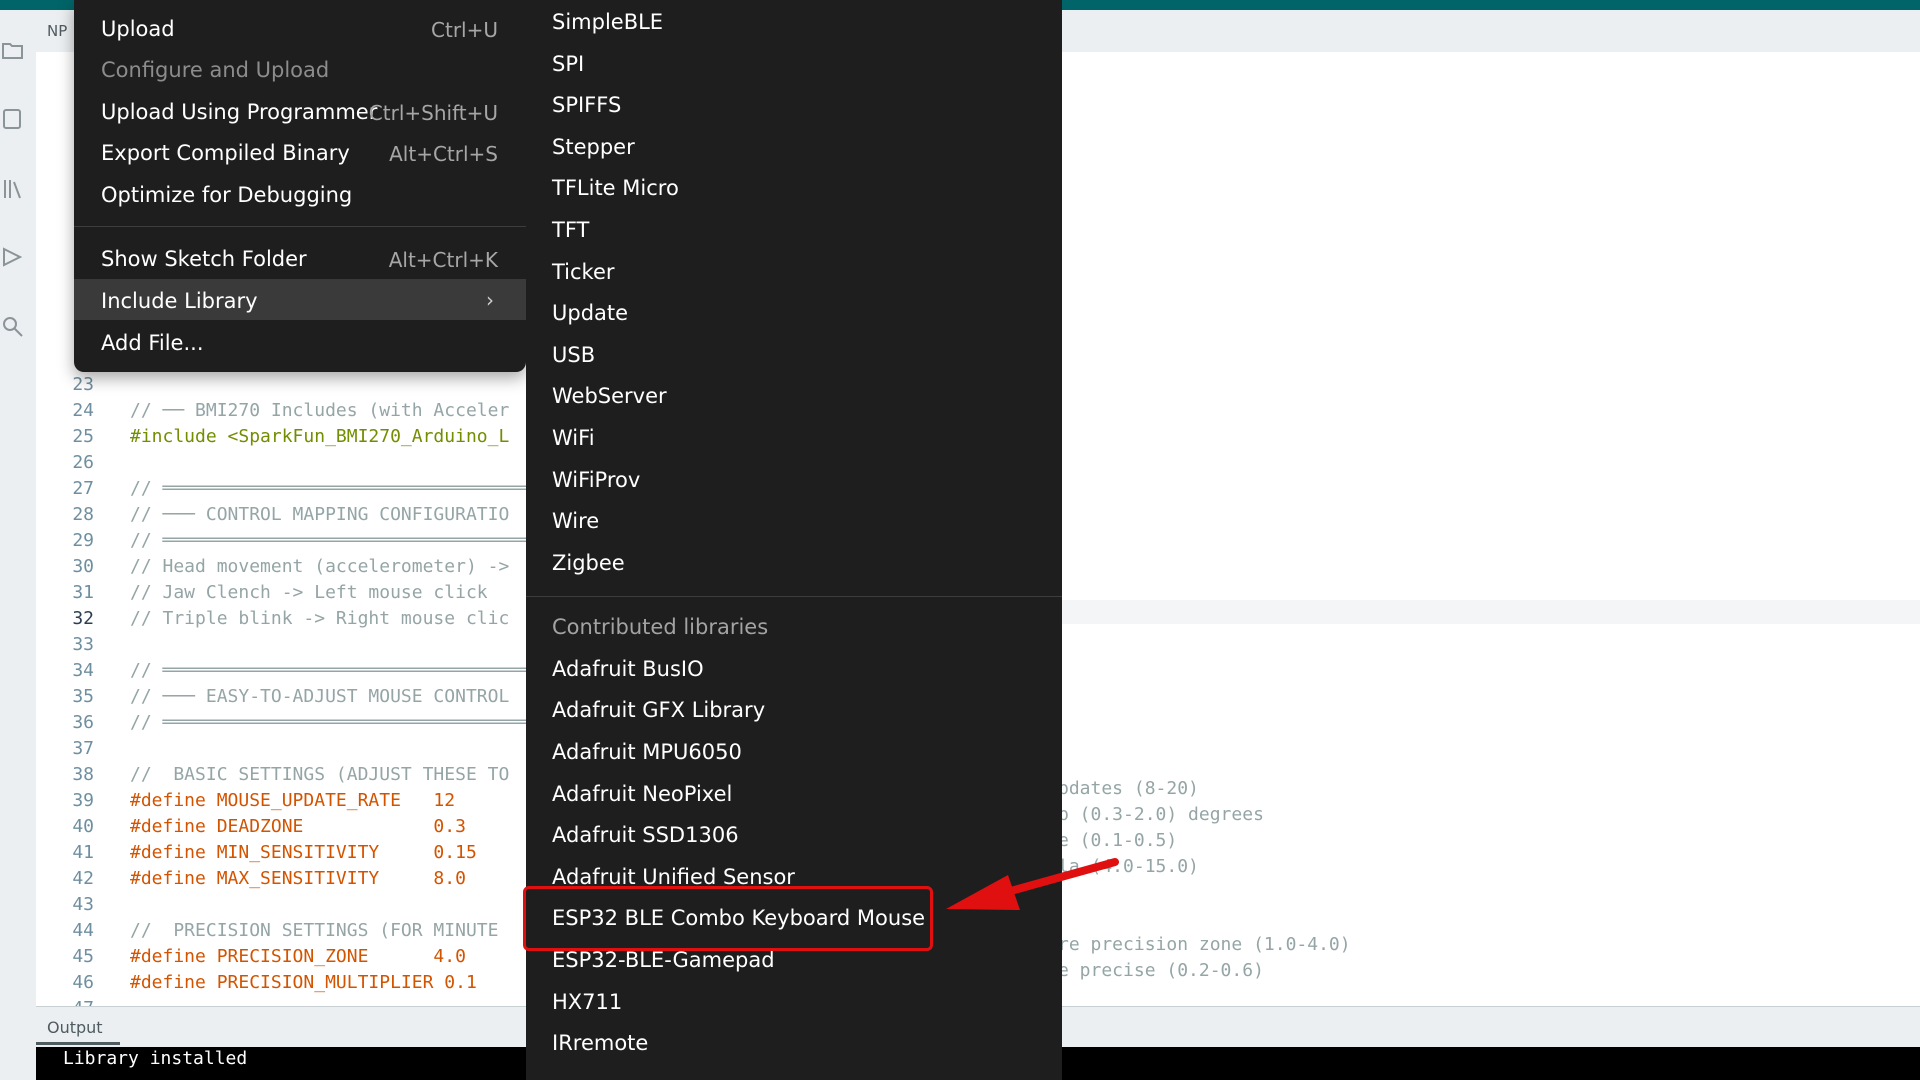 The width and height of the screenshot is (1920, 1080). Describe the element at coordinates (590, 313) in the screenshot. I see `library-item: Update` at that location.